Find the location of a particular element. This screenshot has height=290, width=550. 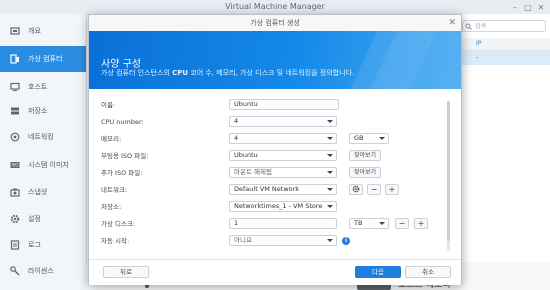

autostart-value: 아니요 is located at coordinates (243, 240).